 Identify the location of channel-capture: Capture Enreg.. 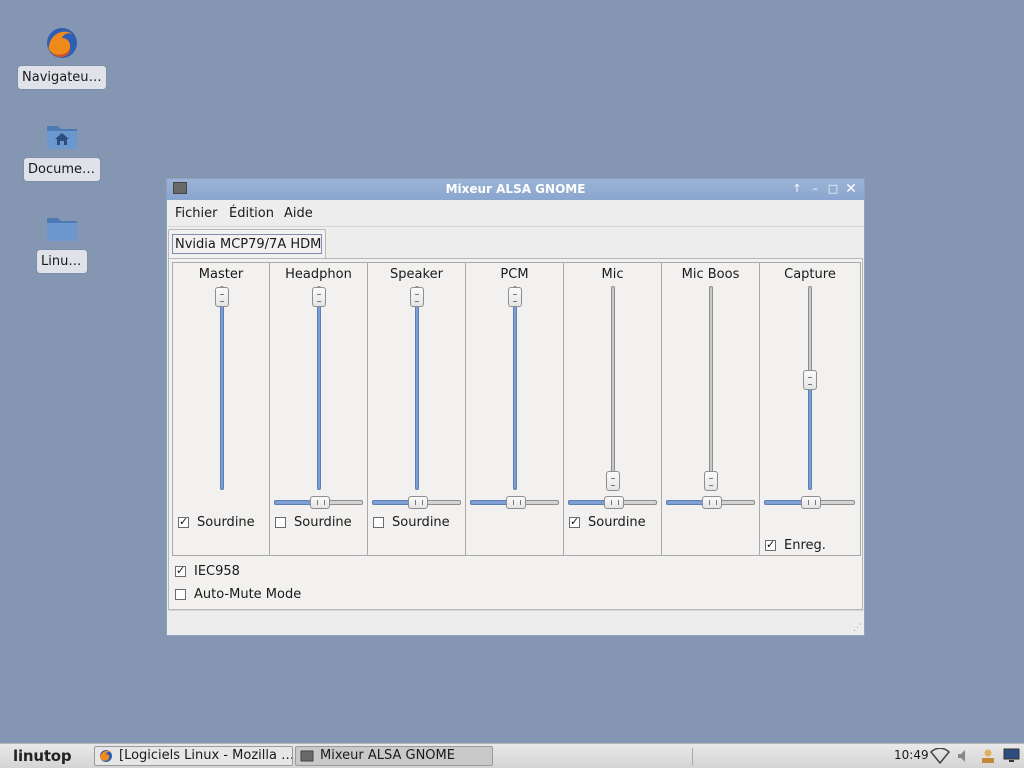
(810, 409).